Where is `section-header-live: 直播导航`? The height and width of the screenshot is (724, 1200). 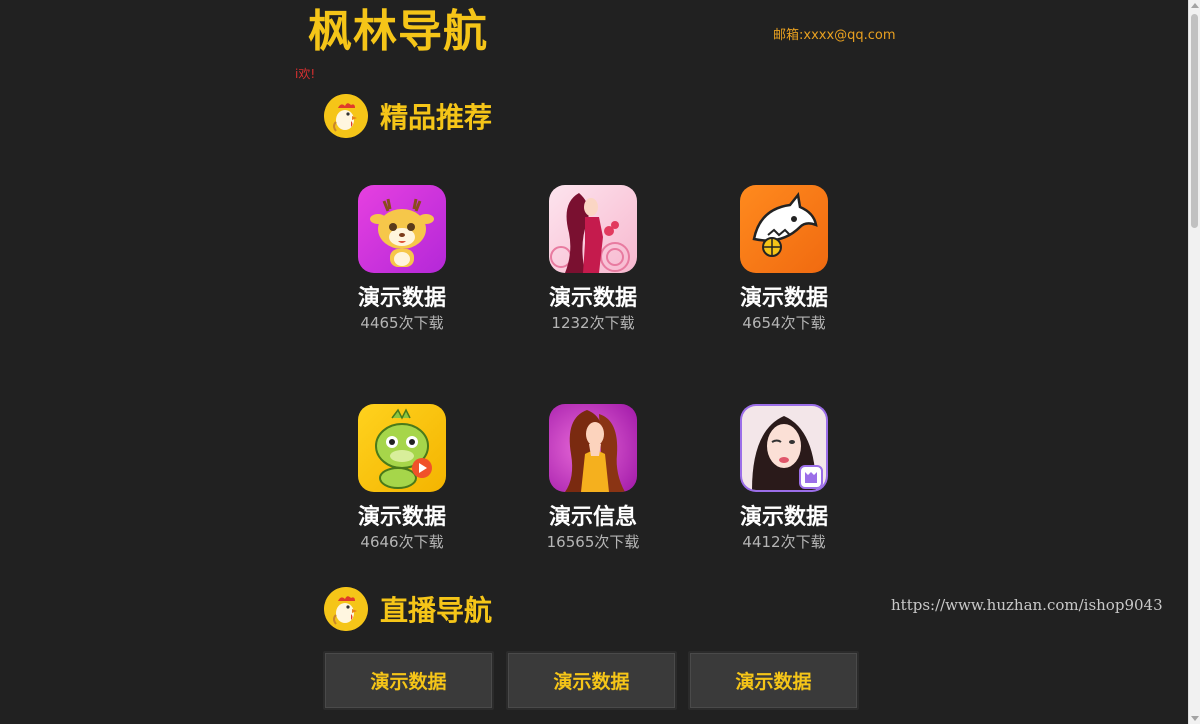 section-header-live: 直播导航 is located at coordinates (408, 609).